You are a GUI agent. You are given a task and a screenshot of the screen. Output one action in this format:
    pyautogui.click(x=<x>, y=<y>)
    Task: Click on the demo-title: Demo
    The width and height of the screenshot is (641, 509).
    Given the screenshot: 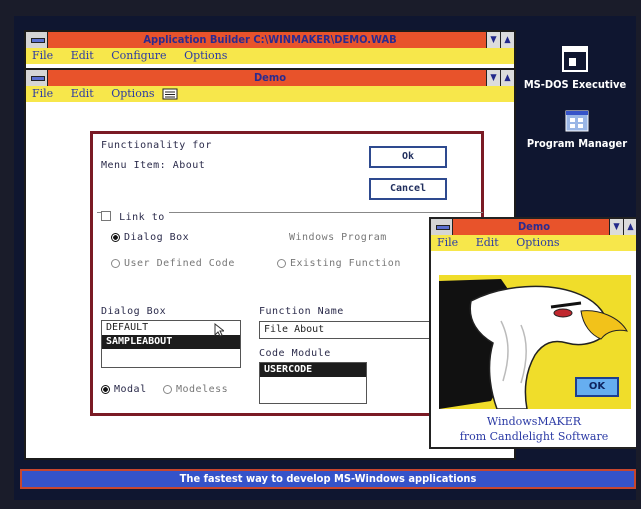 What is the action you would take?
    pyautogui.click(x=270, y=77)
    